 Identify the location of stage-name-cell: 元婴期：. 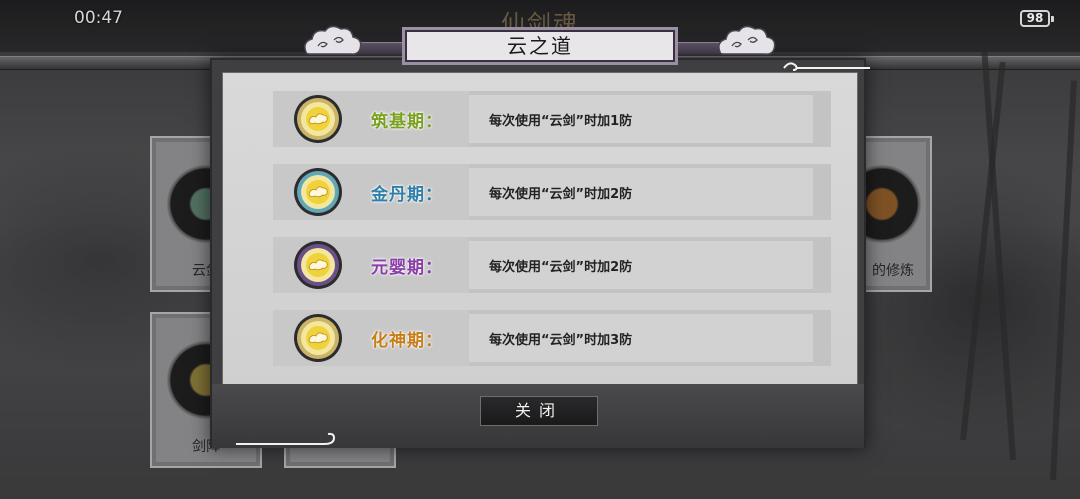
(371, 265).